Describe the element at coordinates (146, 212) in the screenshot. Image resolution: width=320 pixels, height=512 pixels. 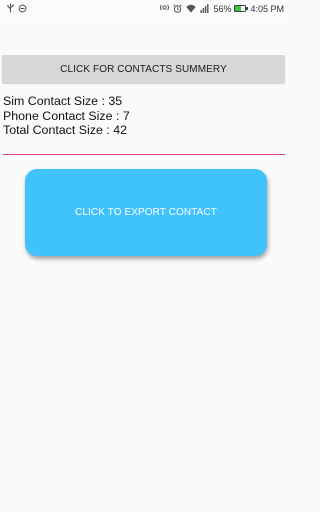
I see `export-contact-button: CLICK TO EXPORT CONTACT` at that location.